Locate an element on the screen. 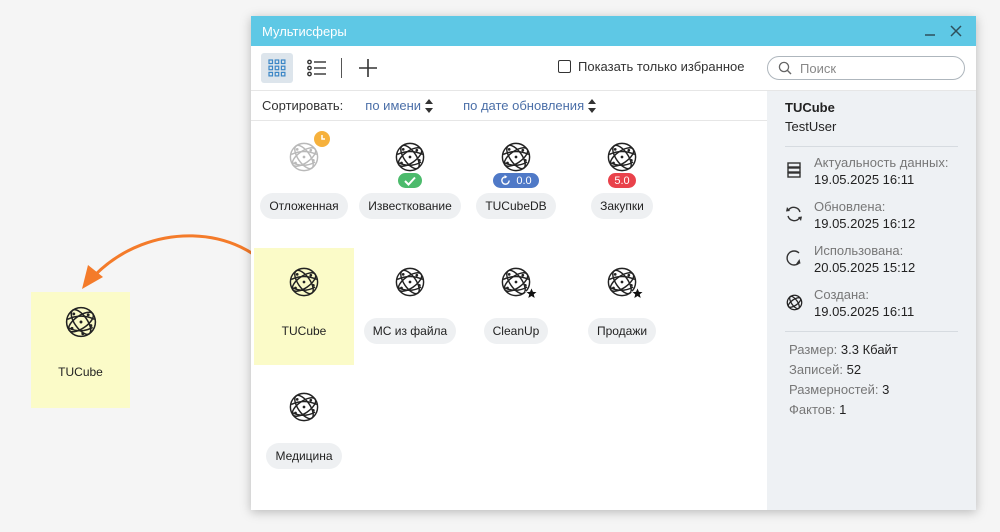  tile-label: Медицина is located at coordinates (304, 456).